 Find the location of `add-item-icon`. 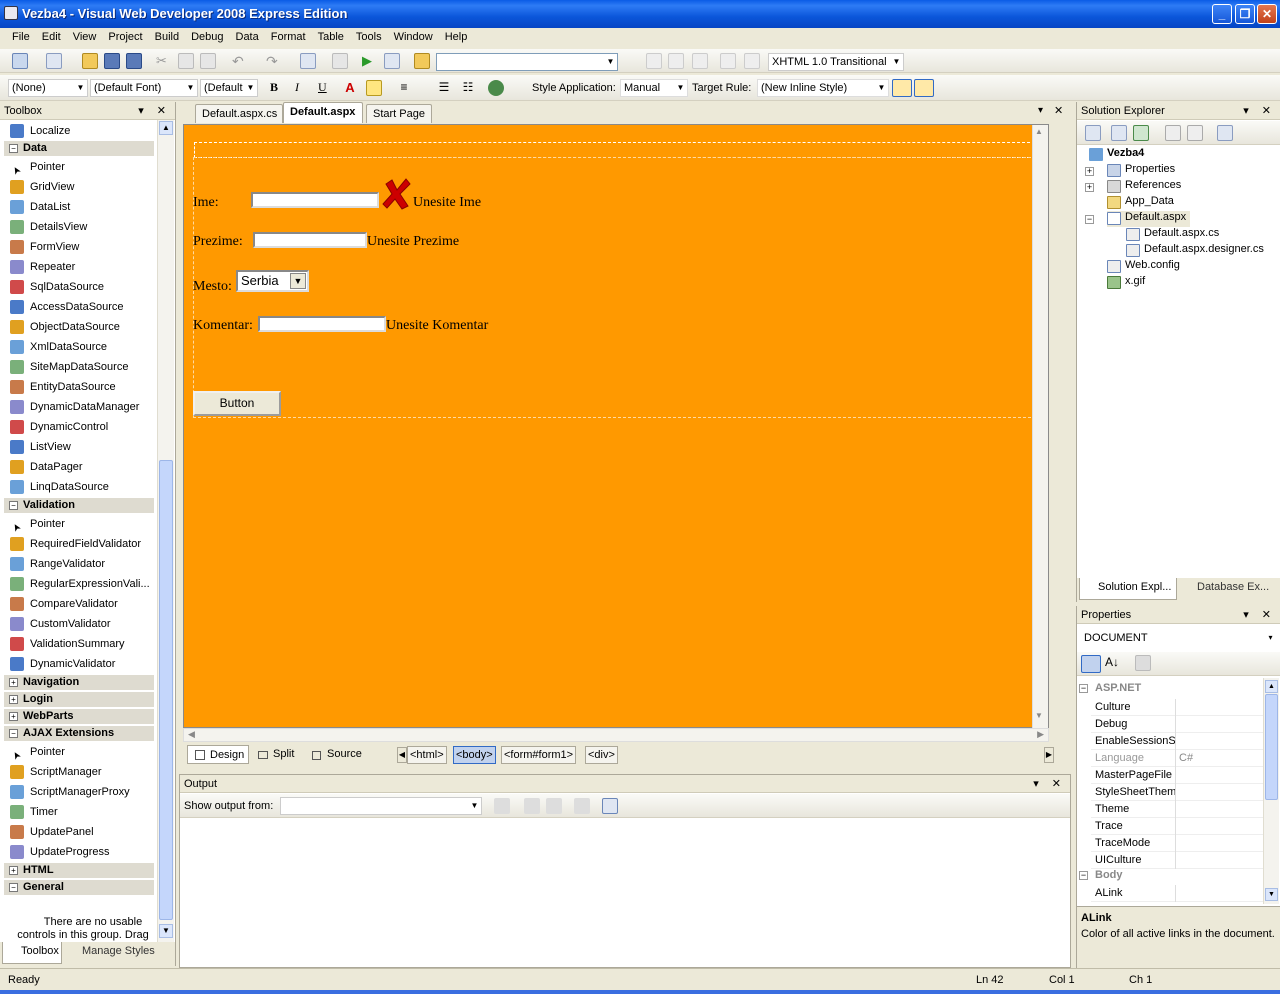

add-item-icon is located at coordinates (54, 61).